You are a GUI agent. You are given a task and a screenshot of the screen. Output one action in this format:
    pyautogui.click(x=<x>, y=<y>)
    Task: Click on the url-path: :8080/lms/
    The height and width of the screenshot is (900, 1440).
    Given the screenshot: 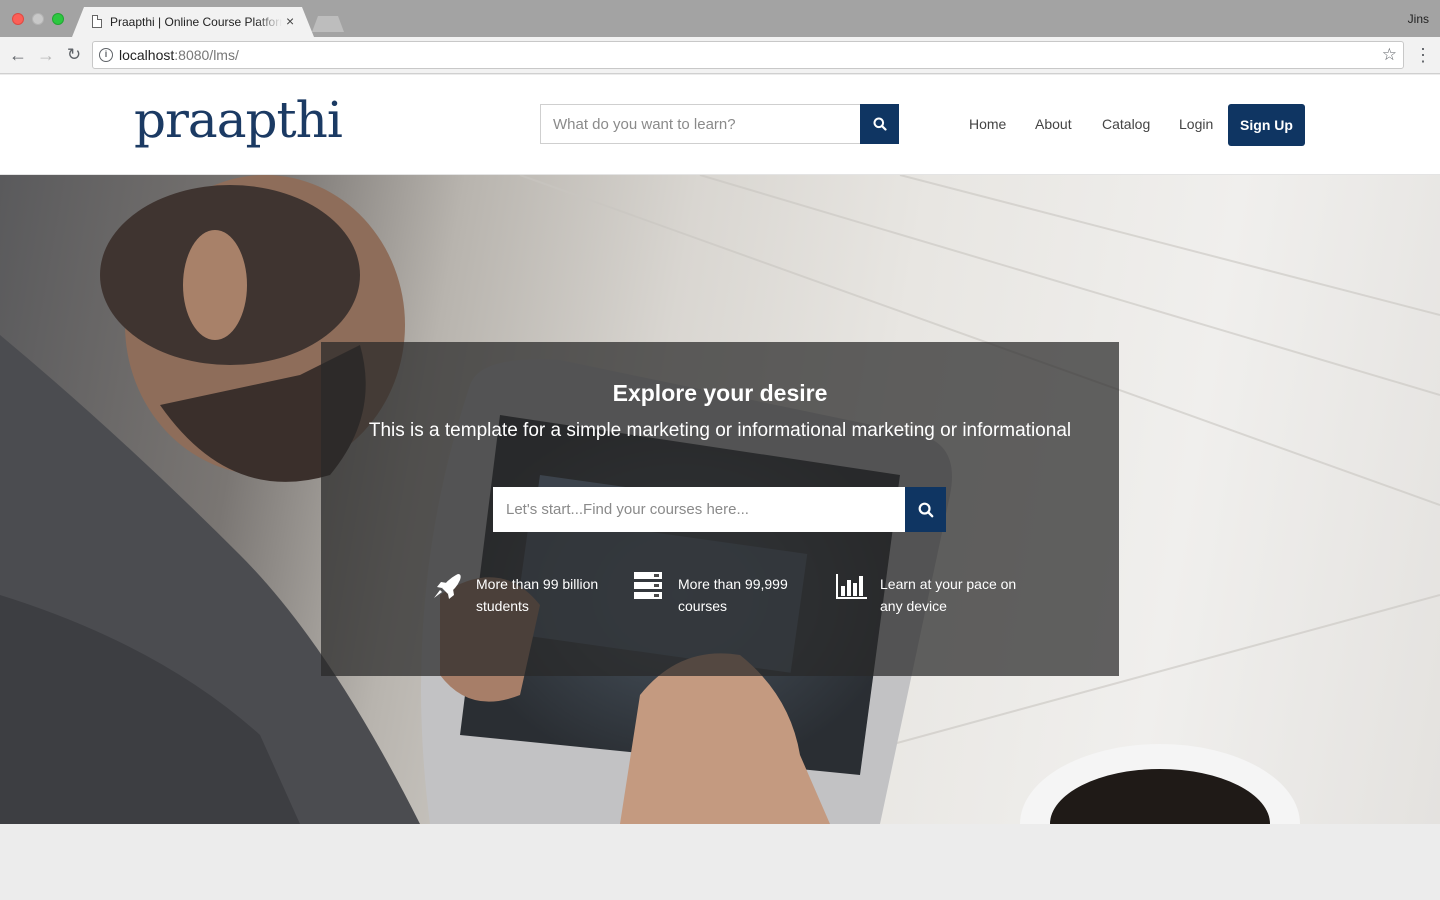 What is the action you would take?
    pyautogui.click(x=206, y=55)
    